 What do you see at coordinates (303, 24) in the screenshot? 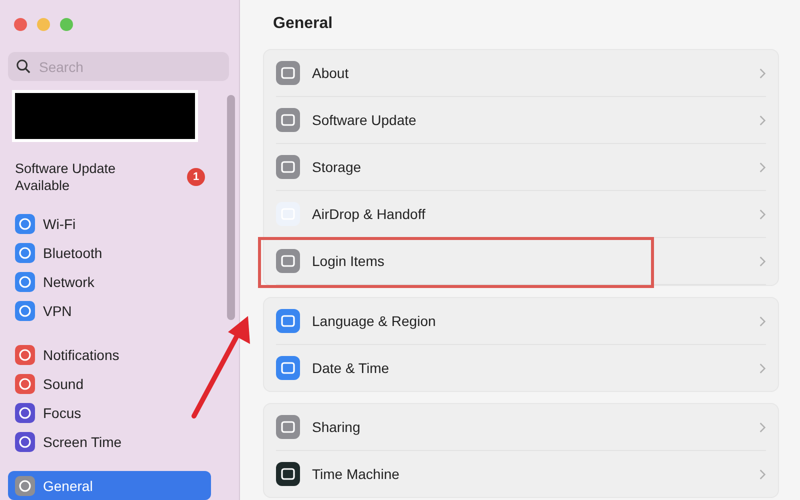
I see `page-title: General` at bounding box center [303, 24].